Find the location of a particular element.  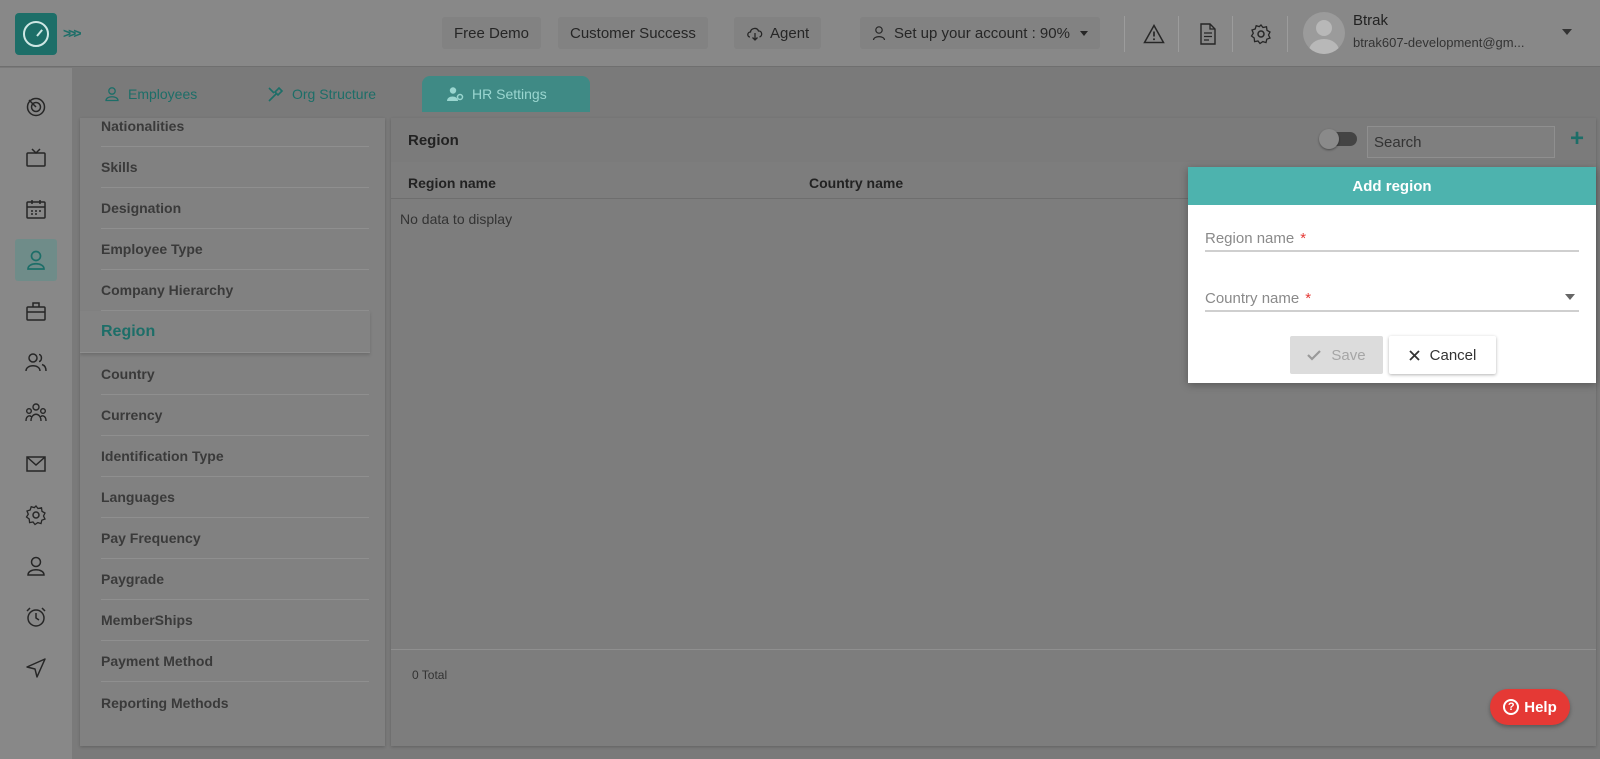

tab-hr-settings: HR Settings is located at coordinates (506, 94).